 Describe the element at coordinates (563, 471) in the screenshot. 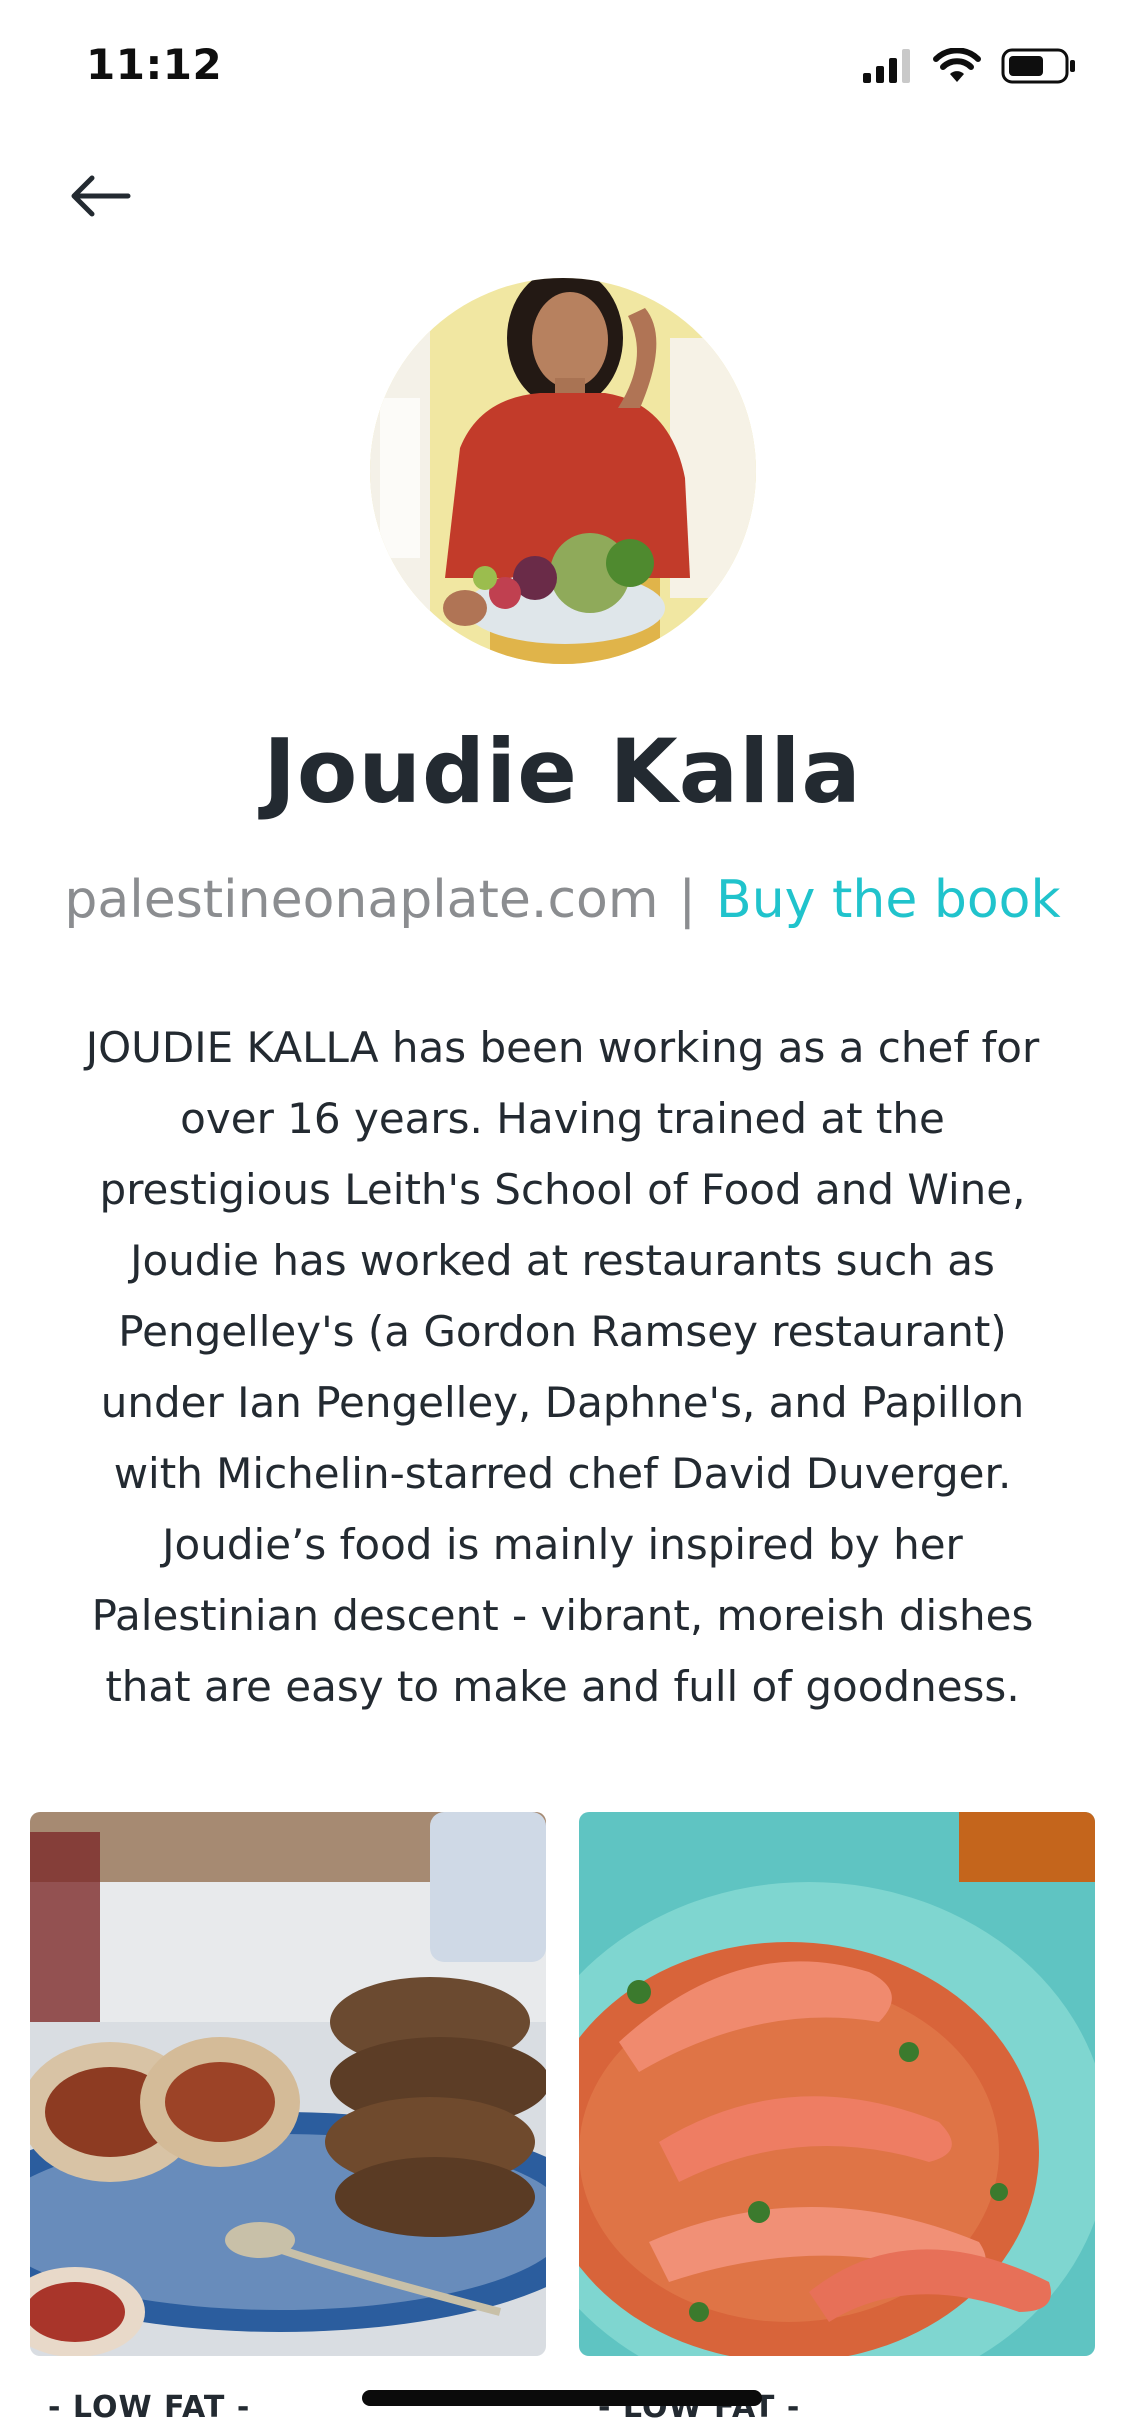

I see `avatar` at that location.